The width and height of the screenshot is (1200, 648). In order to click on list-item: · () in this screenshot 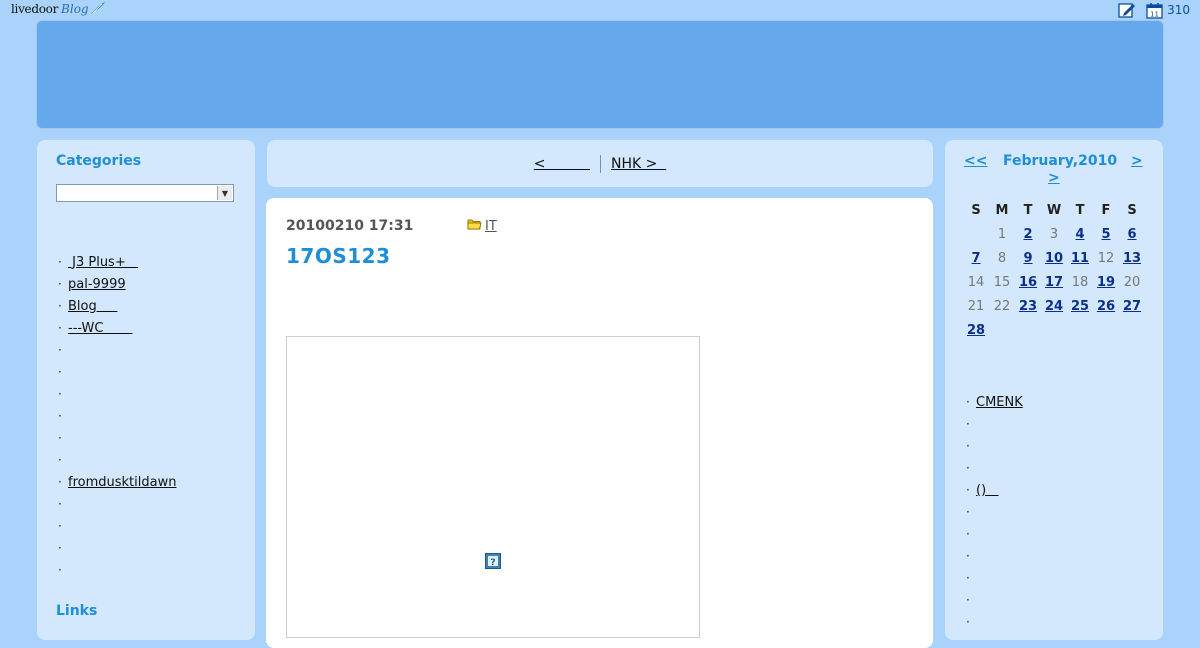, I will do `click(994, 490)`.